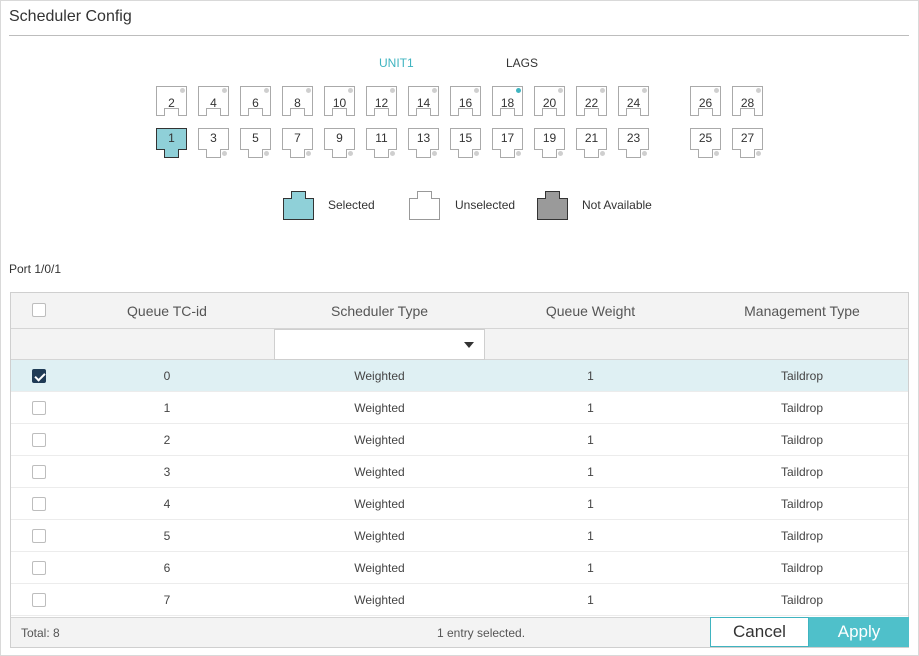  I want to click on filter-row, so click(459, 344).